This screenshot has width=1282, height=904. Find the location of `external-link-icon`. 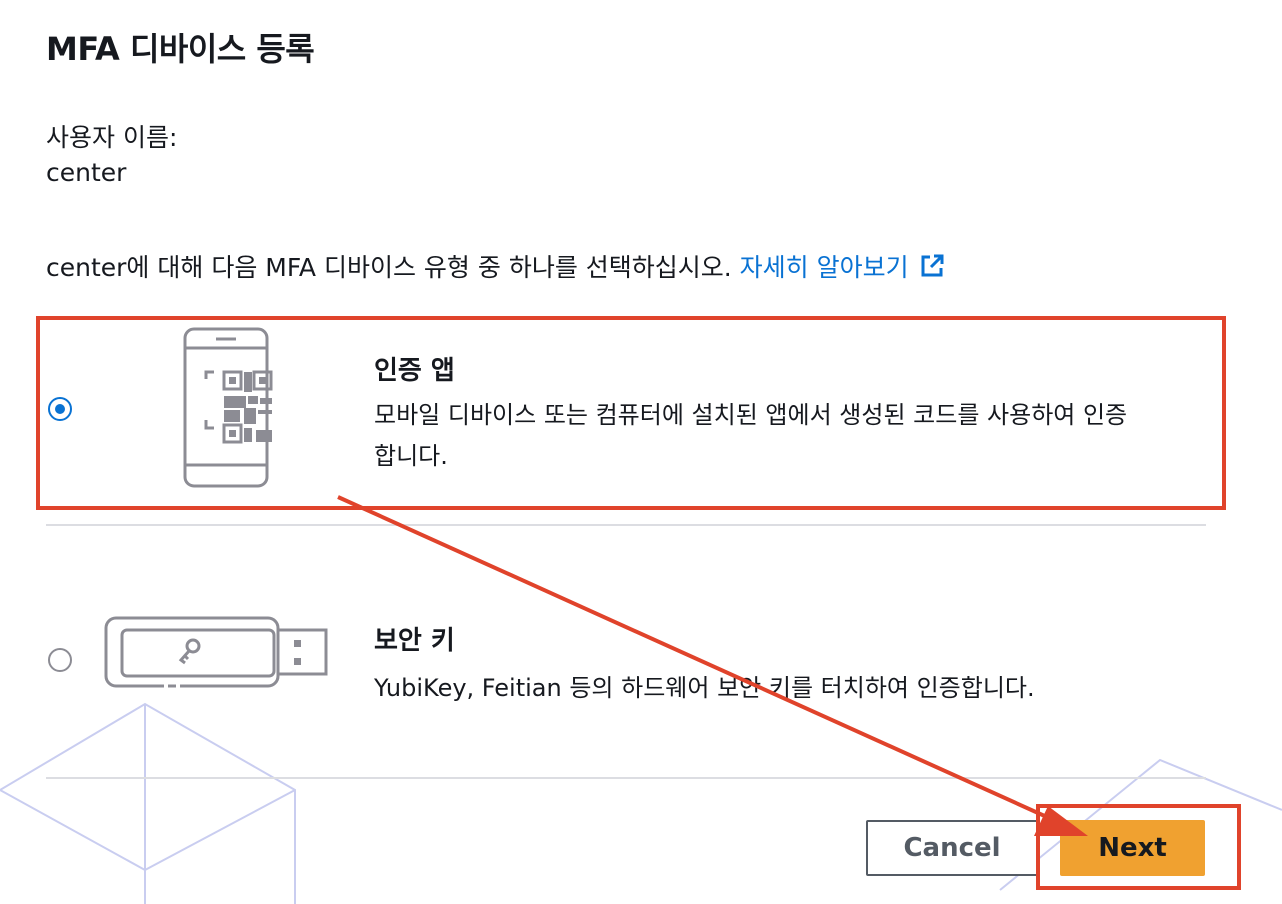

external-link-icon is located at coordinates (932, 265).